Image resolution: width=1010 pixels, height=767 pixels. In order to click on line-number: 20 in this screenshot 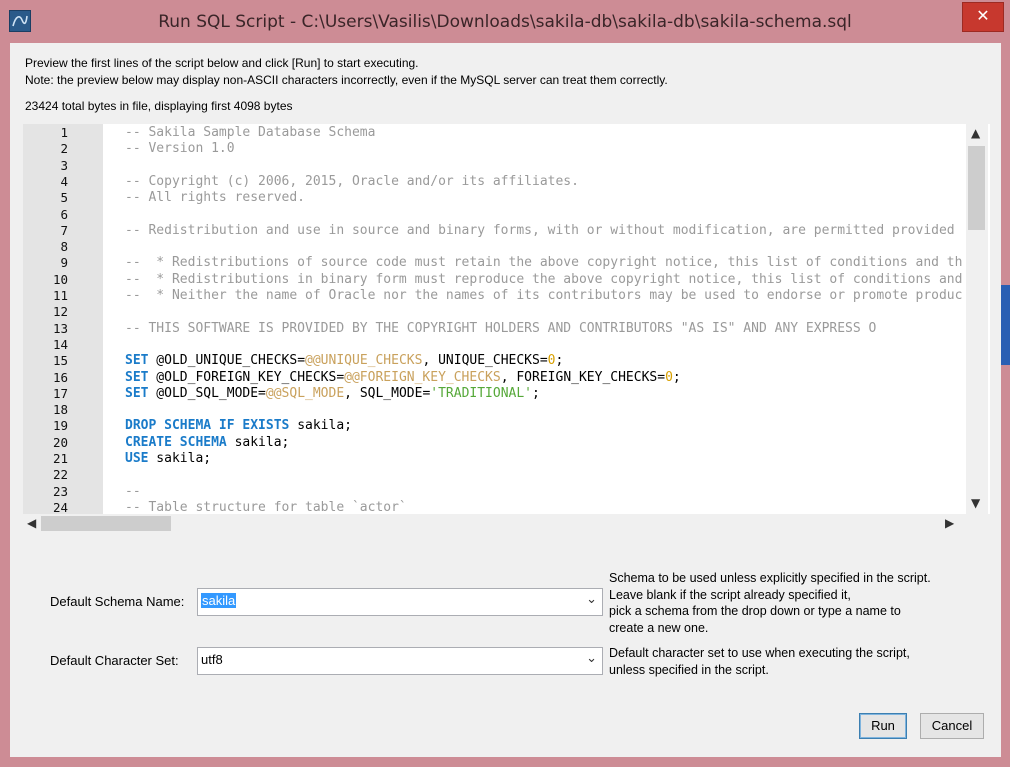, I will do `click(60, 442)`.